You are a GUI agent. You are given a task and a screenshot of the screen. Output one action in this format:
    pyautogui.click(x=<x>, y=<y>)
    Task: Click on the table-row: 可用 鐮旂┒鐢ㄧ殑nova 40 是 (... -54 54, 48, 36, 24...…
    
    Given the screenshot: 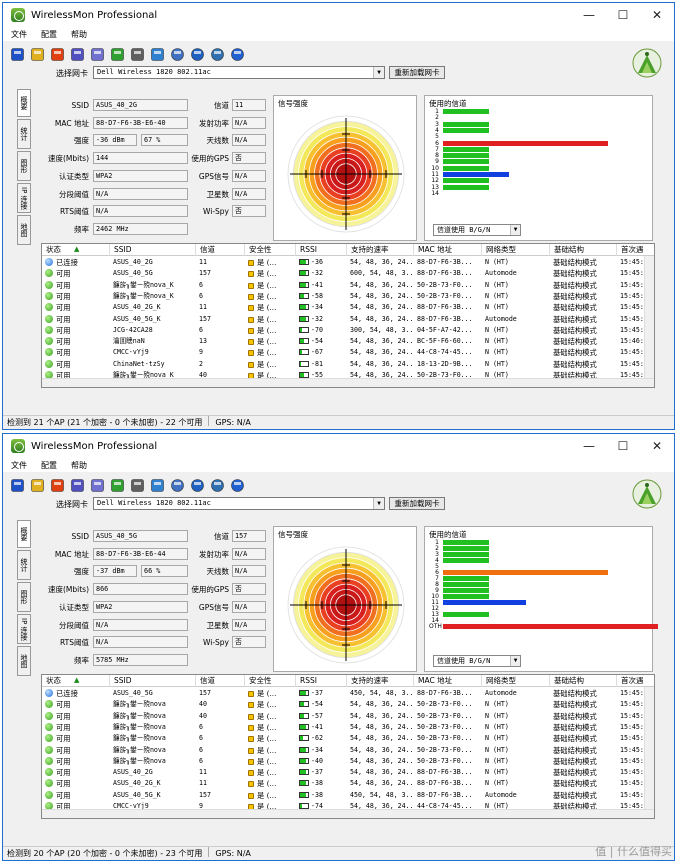 What is the action you would take?
    pyautogui.click(x=348, y=704)
    